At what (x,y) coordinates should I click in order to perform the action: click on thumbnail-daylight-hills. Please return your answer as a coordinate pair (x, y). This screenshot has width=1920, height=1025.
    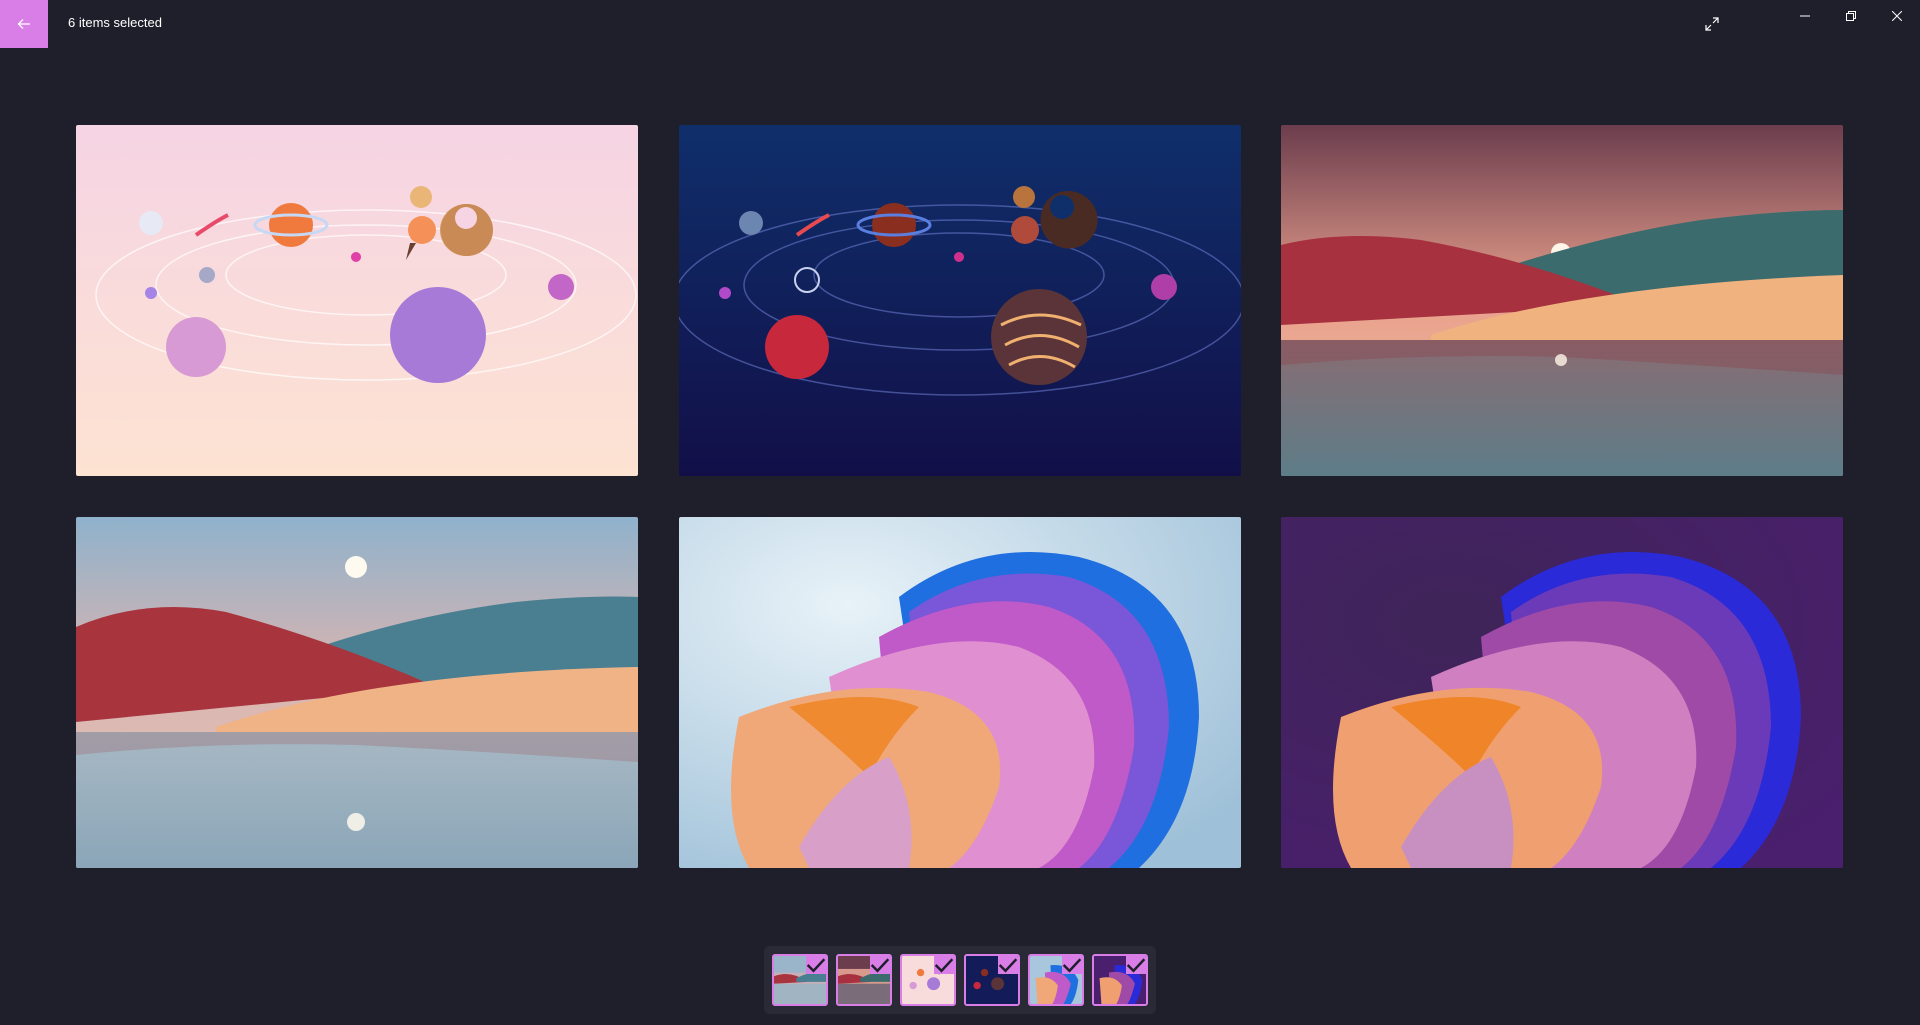
    Looking at the image, I should click on (800, 980).